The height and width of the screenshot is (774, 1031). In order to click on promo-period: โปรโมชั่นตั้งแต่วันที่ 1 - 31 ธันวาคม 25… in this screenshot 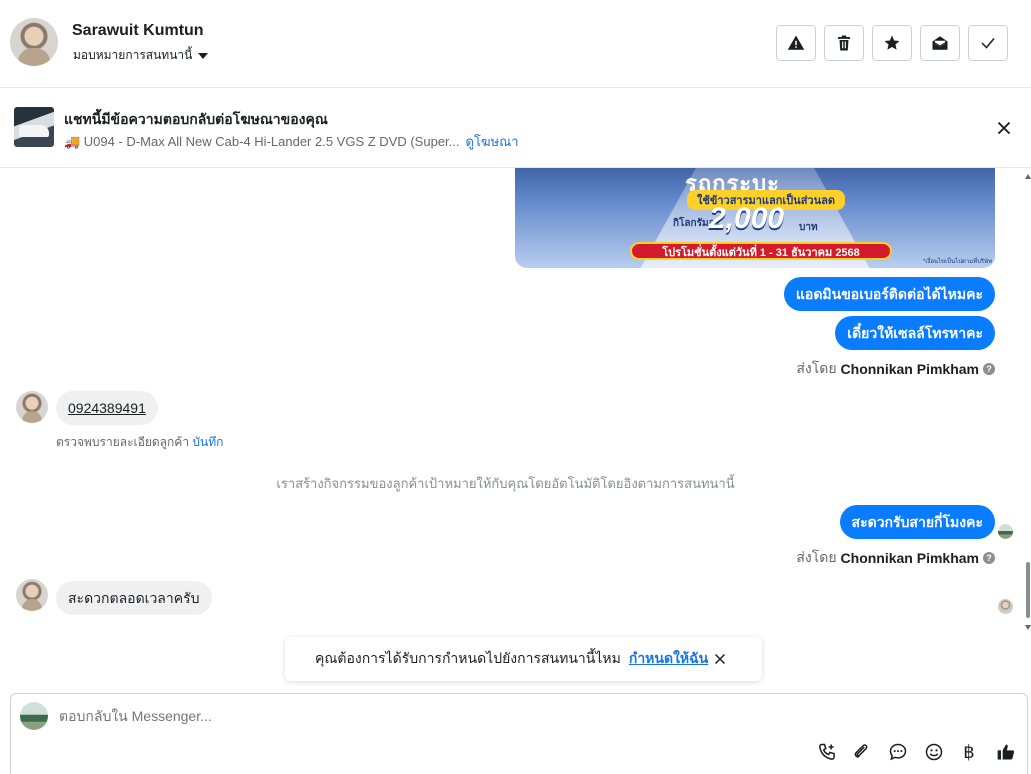, I will do `click(761, 251)`.